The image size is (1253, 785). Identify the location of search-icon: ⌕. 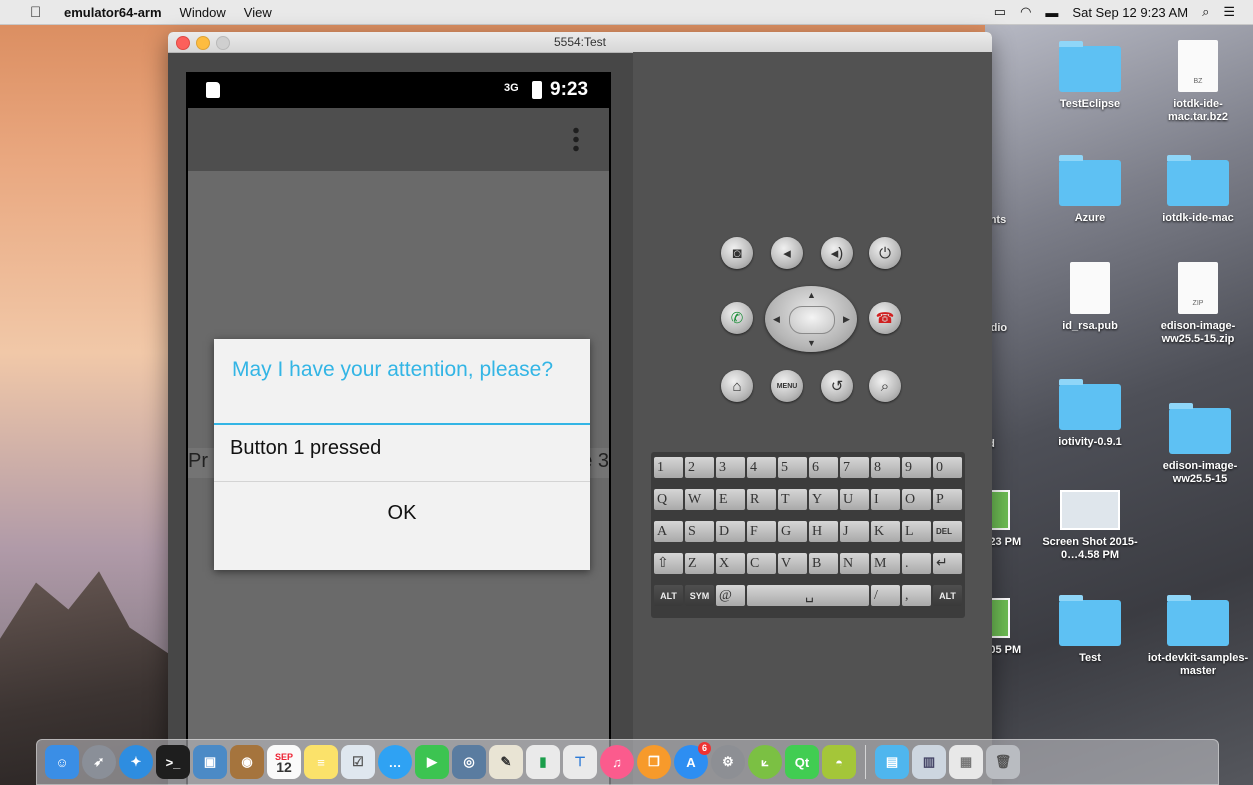
(885, 386).